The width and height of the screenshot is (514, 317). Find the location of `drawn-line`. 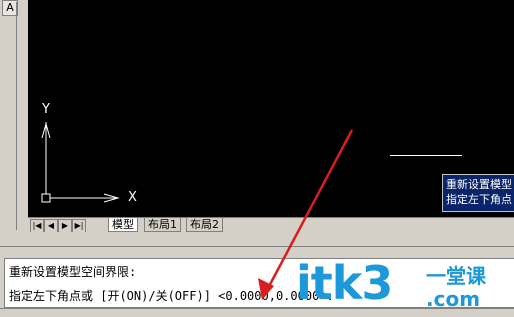

drawn-line is located at coordinates (426, 155).